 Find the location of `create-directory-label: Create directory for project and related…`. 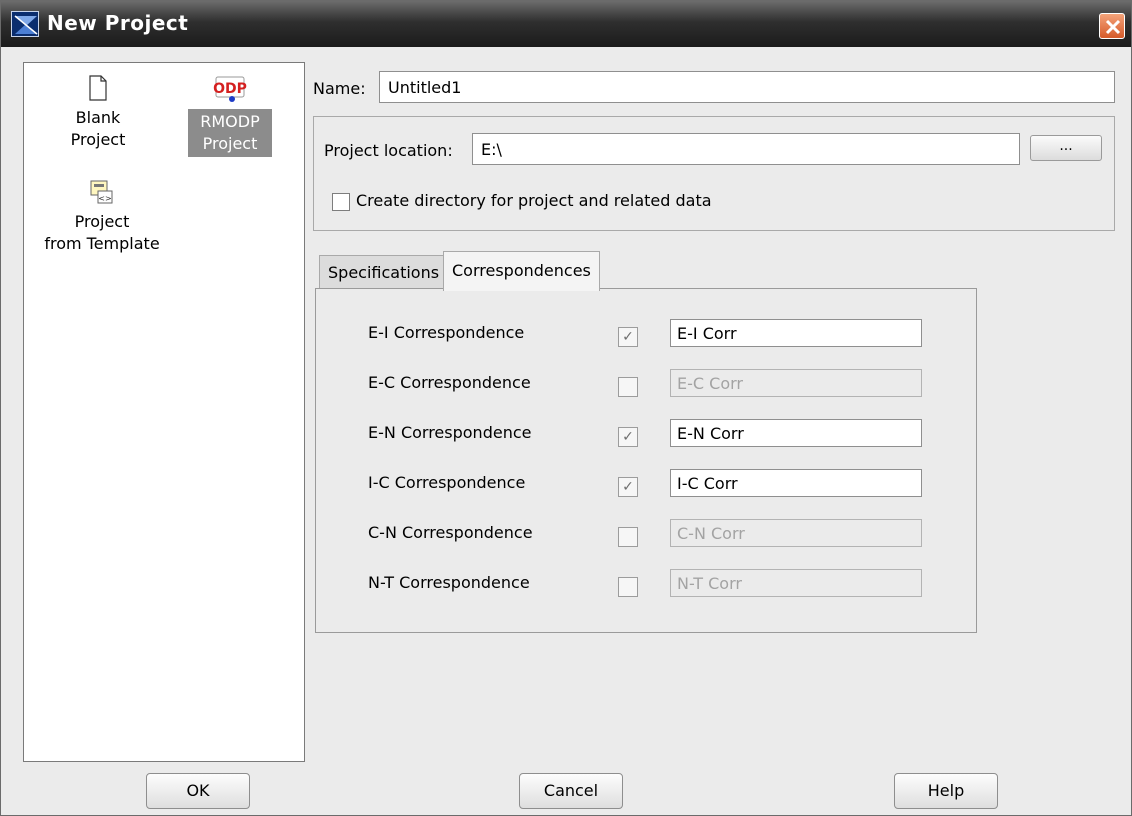

create-directory-label: Create directory for project and related… is located at coordinates (534, 200).